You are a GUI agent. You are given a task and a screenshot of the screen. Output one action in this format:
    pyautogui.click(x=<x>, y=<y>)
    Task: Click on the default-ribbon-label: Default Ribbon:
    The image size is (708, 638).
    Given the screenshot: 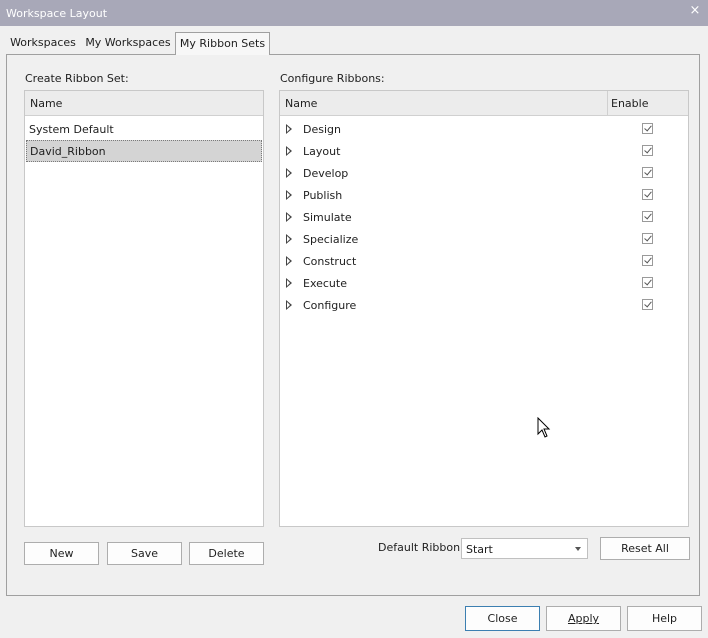 What is the action you would take?
    pyautogui.click(x=421, y=547)
    